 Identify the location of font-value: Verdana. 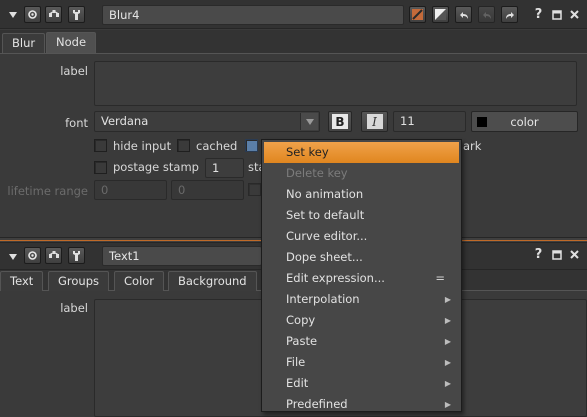
(125, 121).